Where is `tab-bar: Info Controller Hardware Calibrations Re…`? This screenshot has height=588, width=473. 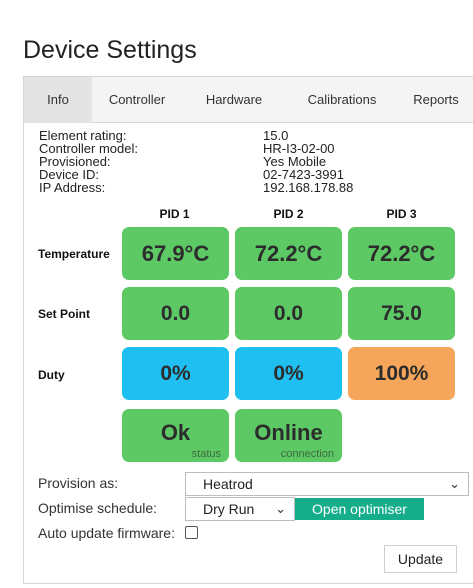
tab-bar: Info Controller Hardware Calibrations Re… is located at coordinates (248, 100).